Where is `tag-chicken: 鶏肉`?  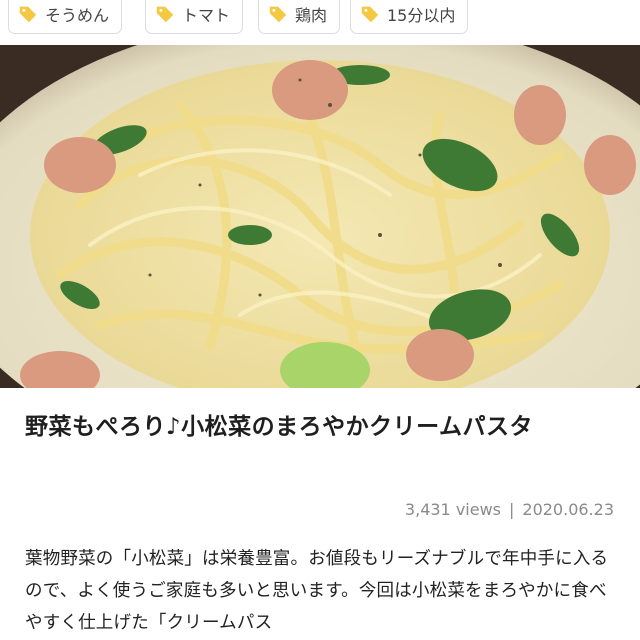
tag-chicken: 鶏肉 is located at coordinates (299, 17).